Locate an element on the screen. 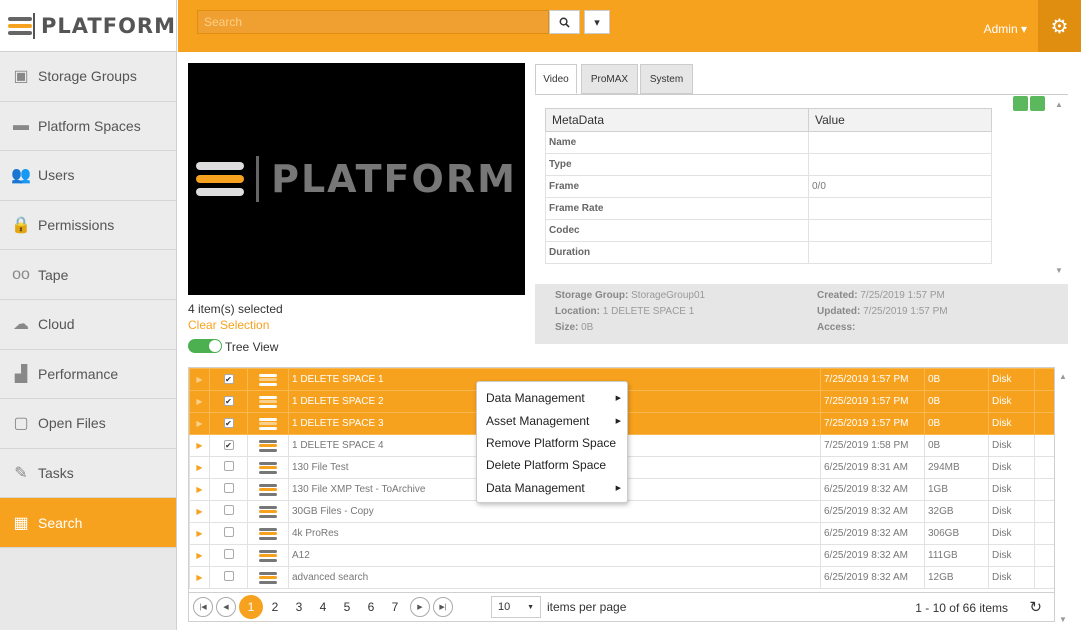 The image size is (1081, 630). app-logo: PLATFORM is located at coordinates (88, 26).